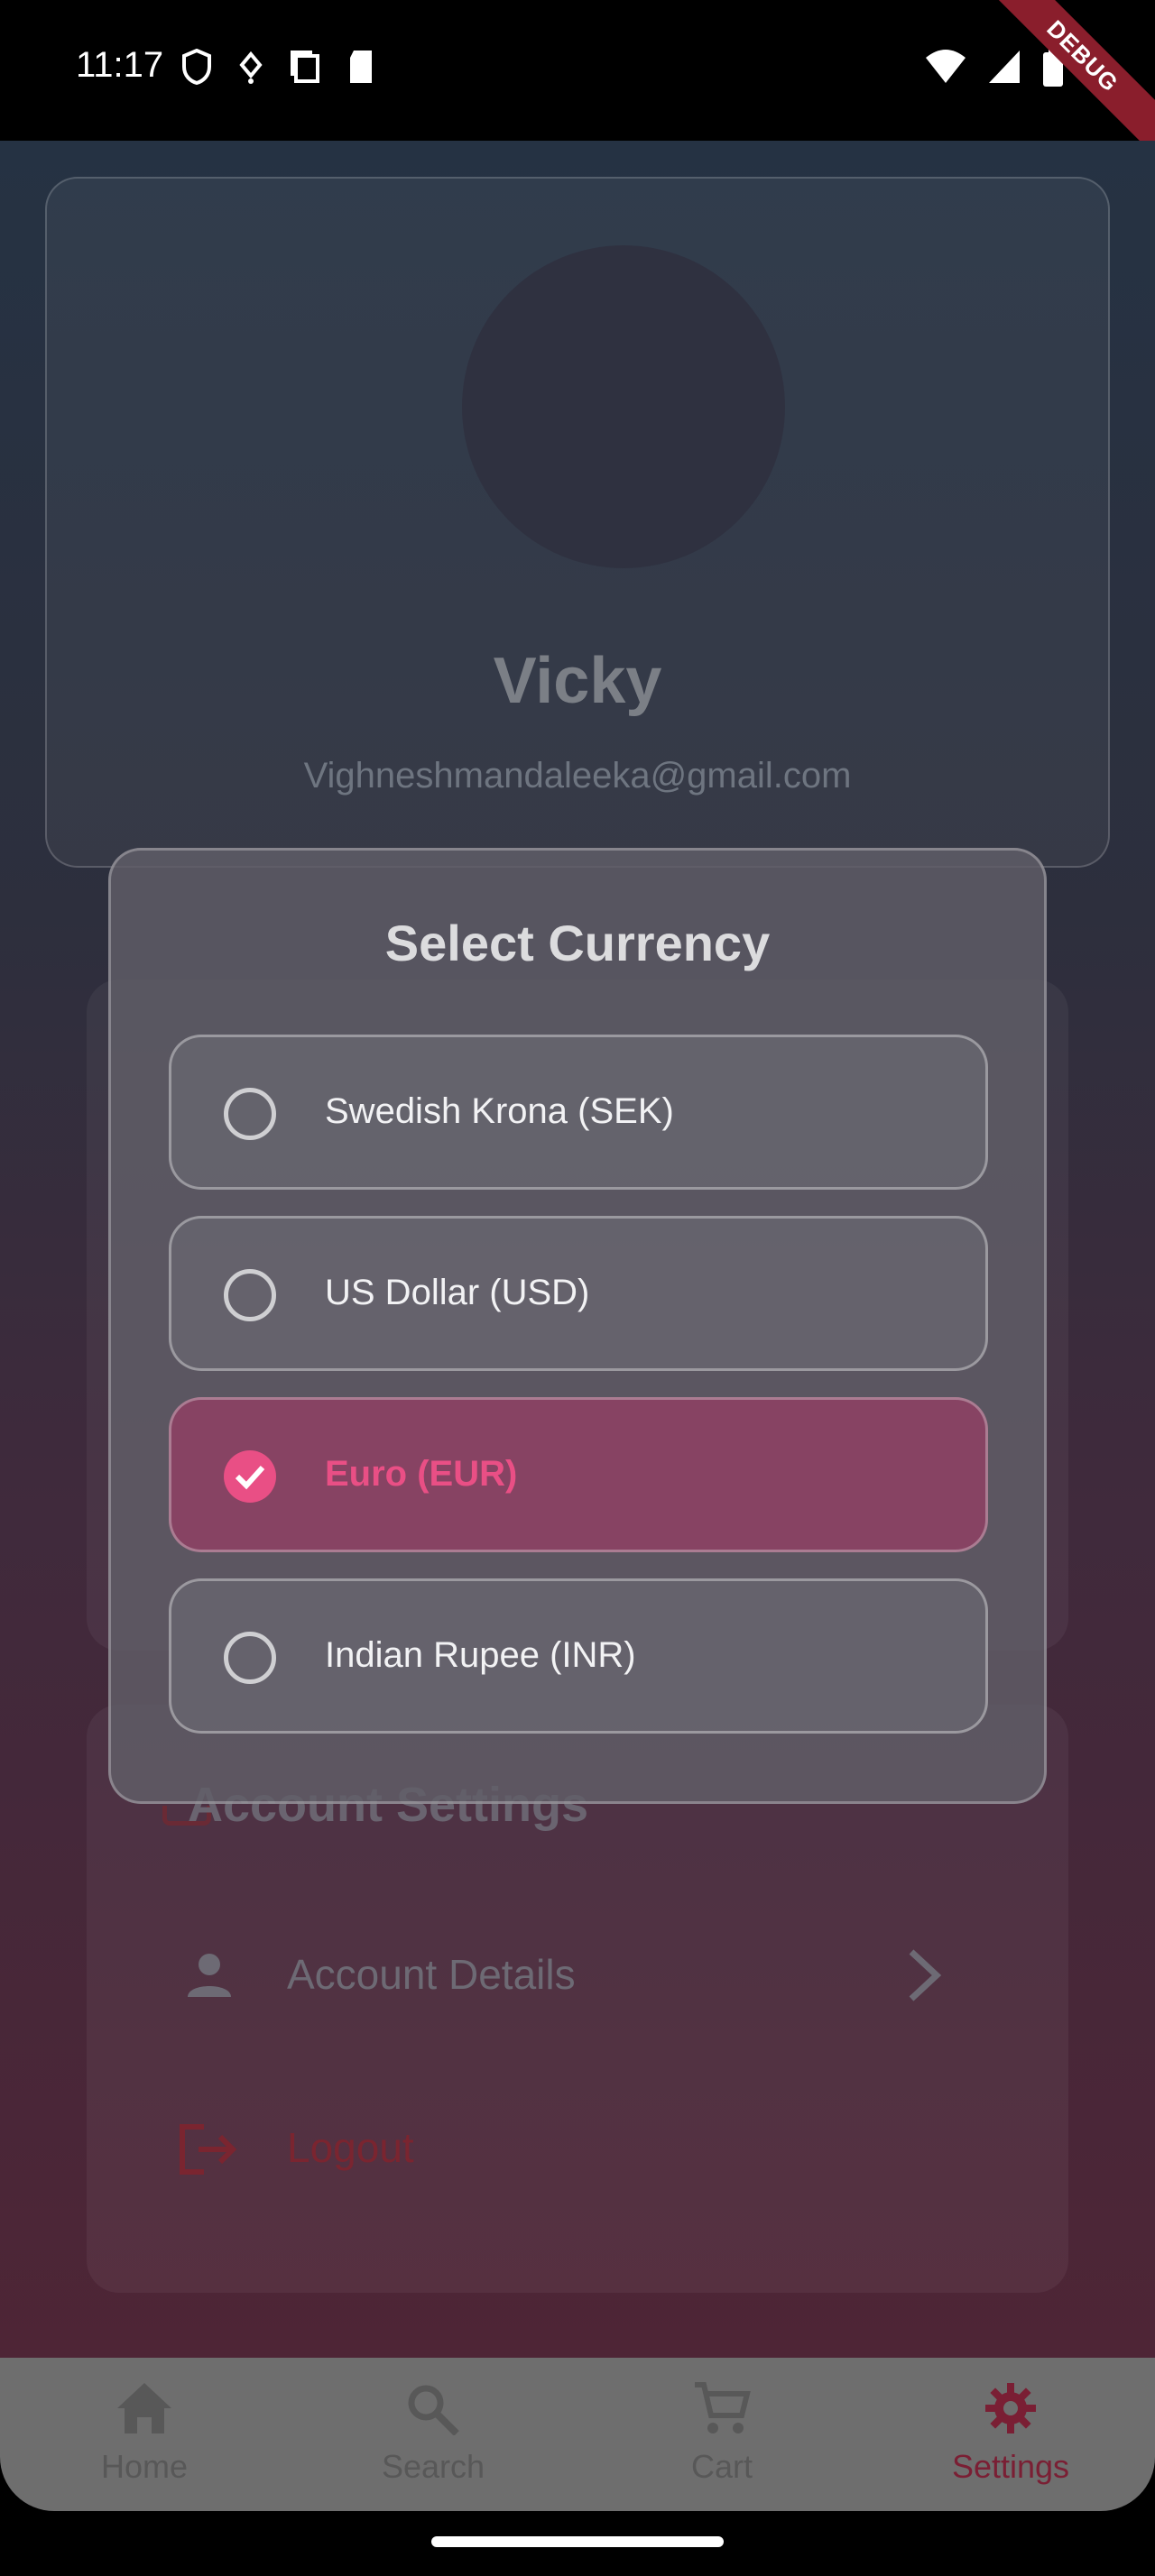  I want to click on wifi-icon, so click(946, 66).